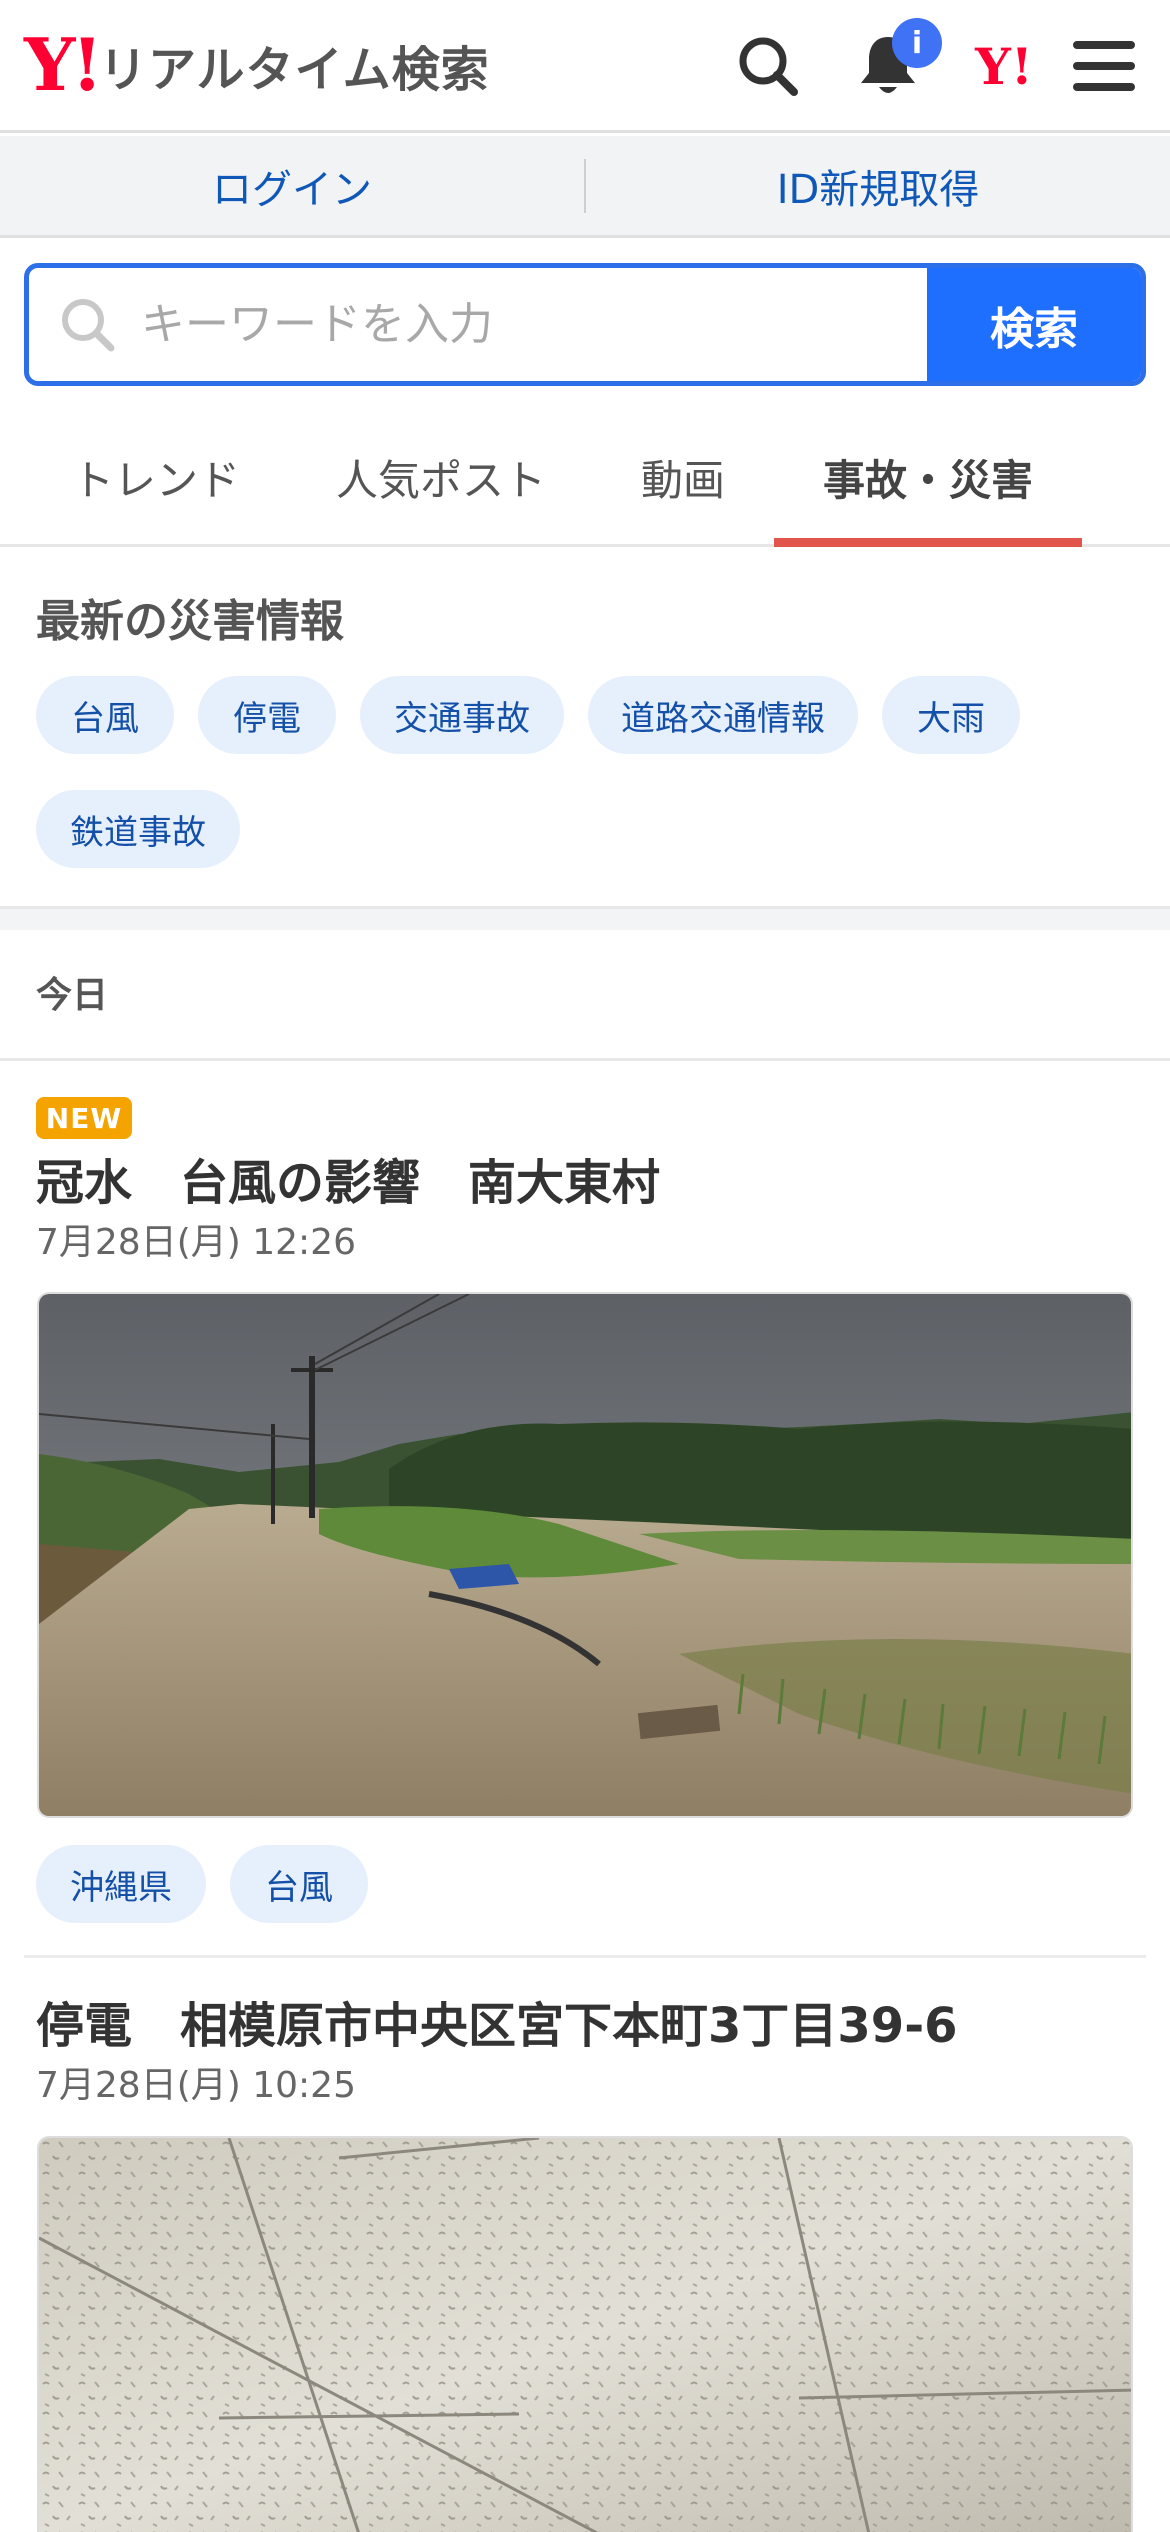 Image resolution: width=1170 pixels, height=2532 pixels. Describe the element at coordinates (196, 1242) in the screenshot. I see `post-date: 7月28日(月) 12:26` at that location.